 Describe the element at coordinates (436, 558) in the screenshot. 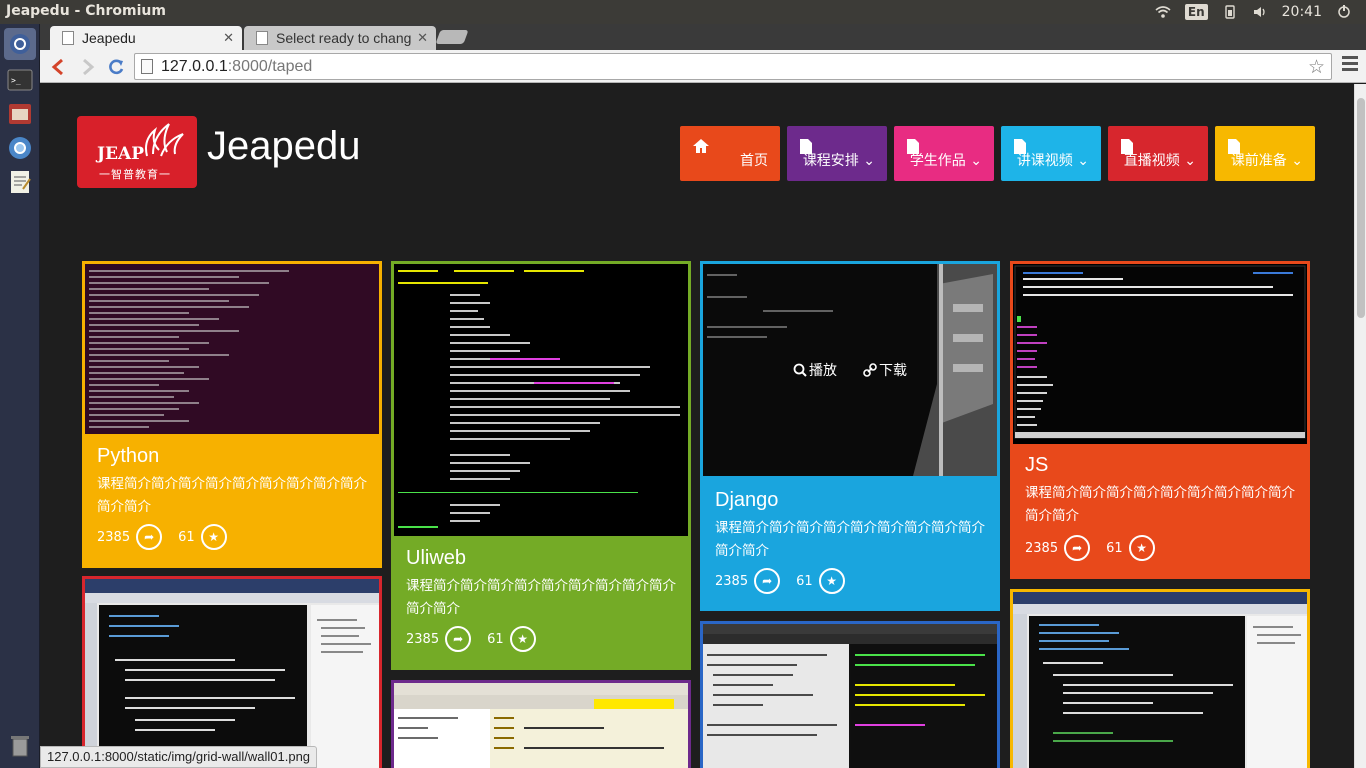

I see `course-name: Uliweb` at that location.